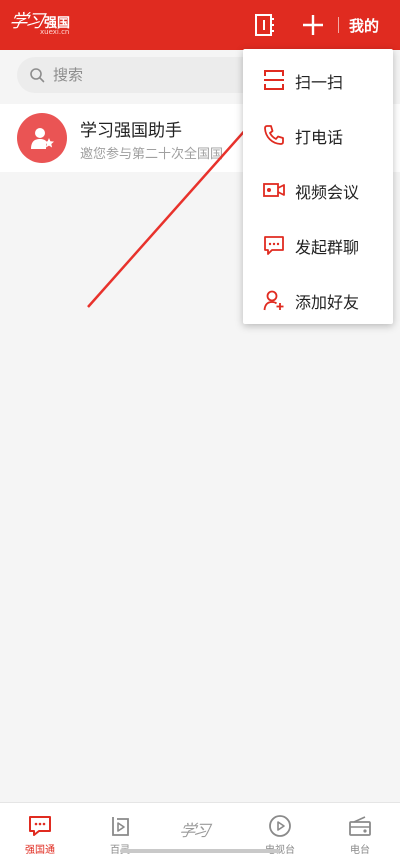 This screenshot has height=856, width=400. Describe the element at coordinates (37, 75) in the screenshot. I see `search-icon` at that location.